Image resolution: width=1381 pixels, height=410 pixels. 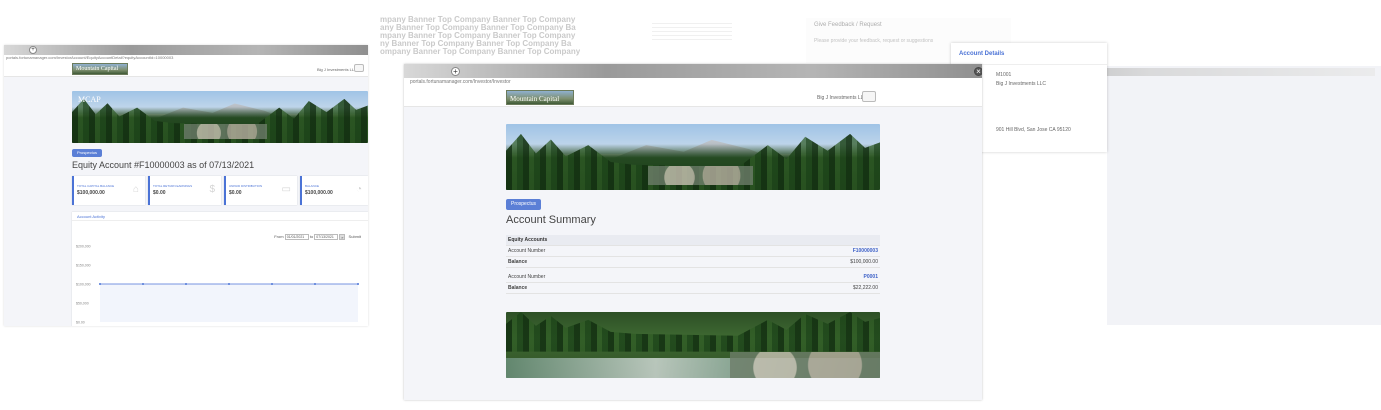 What do you see at coordinates (83, 285) in the screenshot?
I see `y-tick-label: $100,000` at bounding box center [83, 285].